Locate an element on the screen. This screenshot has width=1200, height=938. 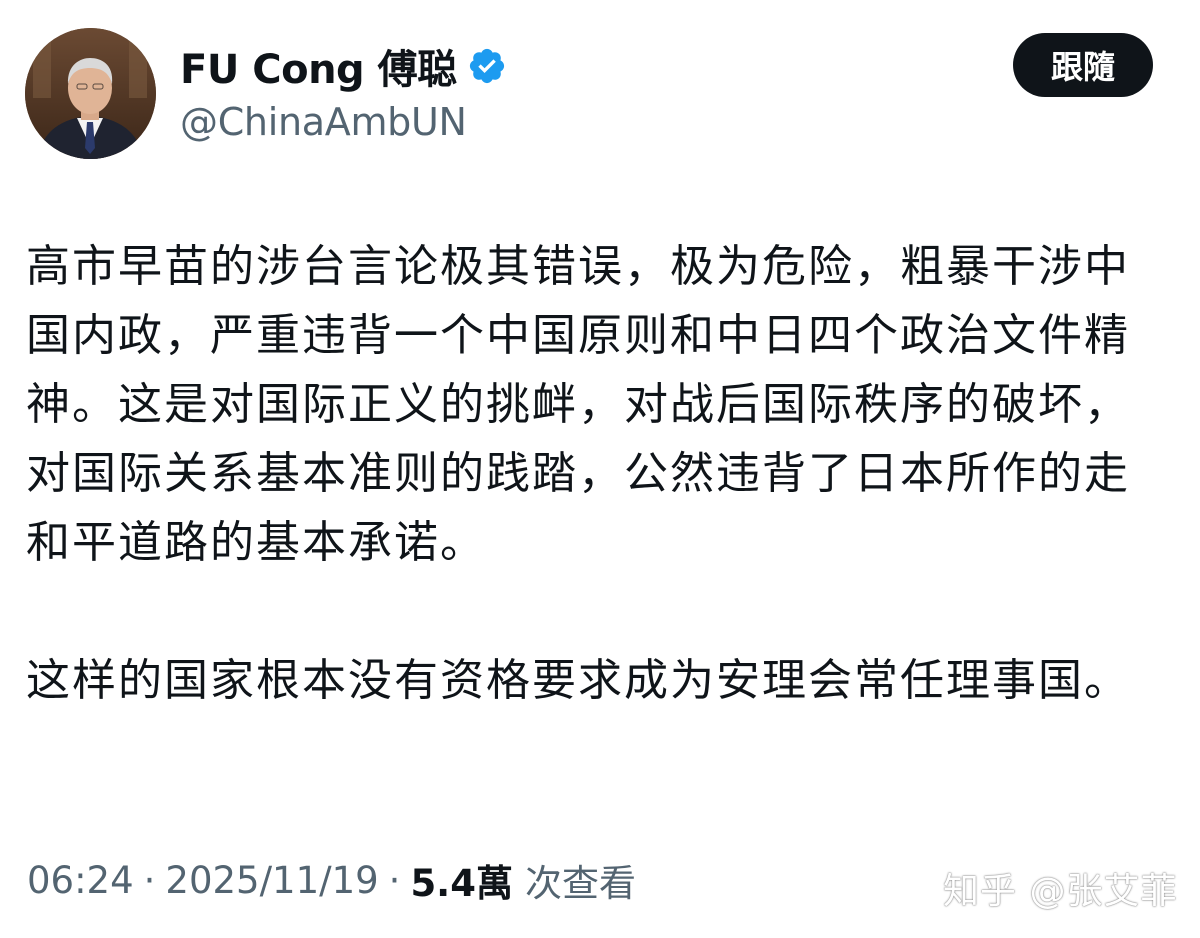
user-handle: @ChinaAmbUN is located at coordinates (343, 122).